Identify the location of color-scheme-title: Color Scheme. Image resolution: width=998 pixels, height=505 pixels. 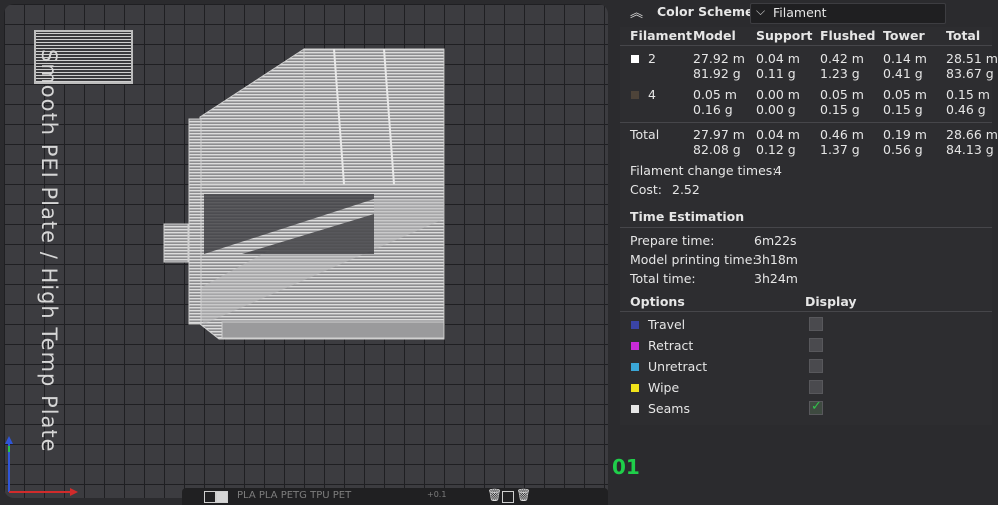
(705, 11).